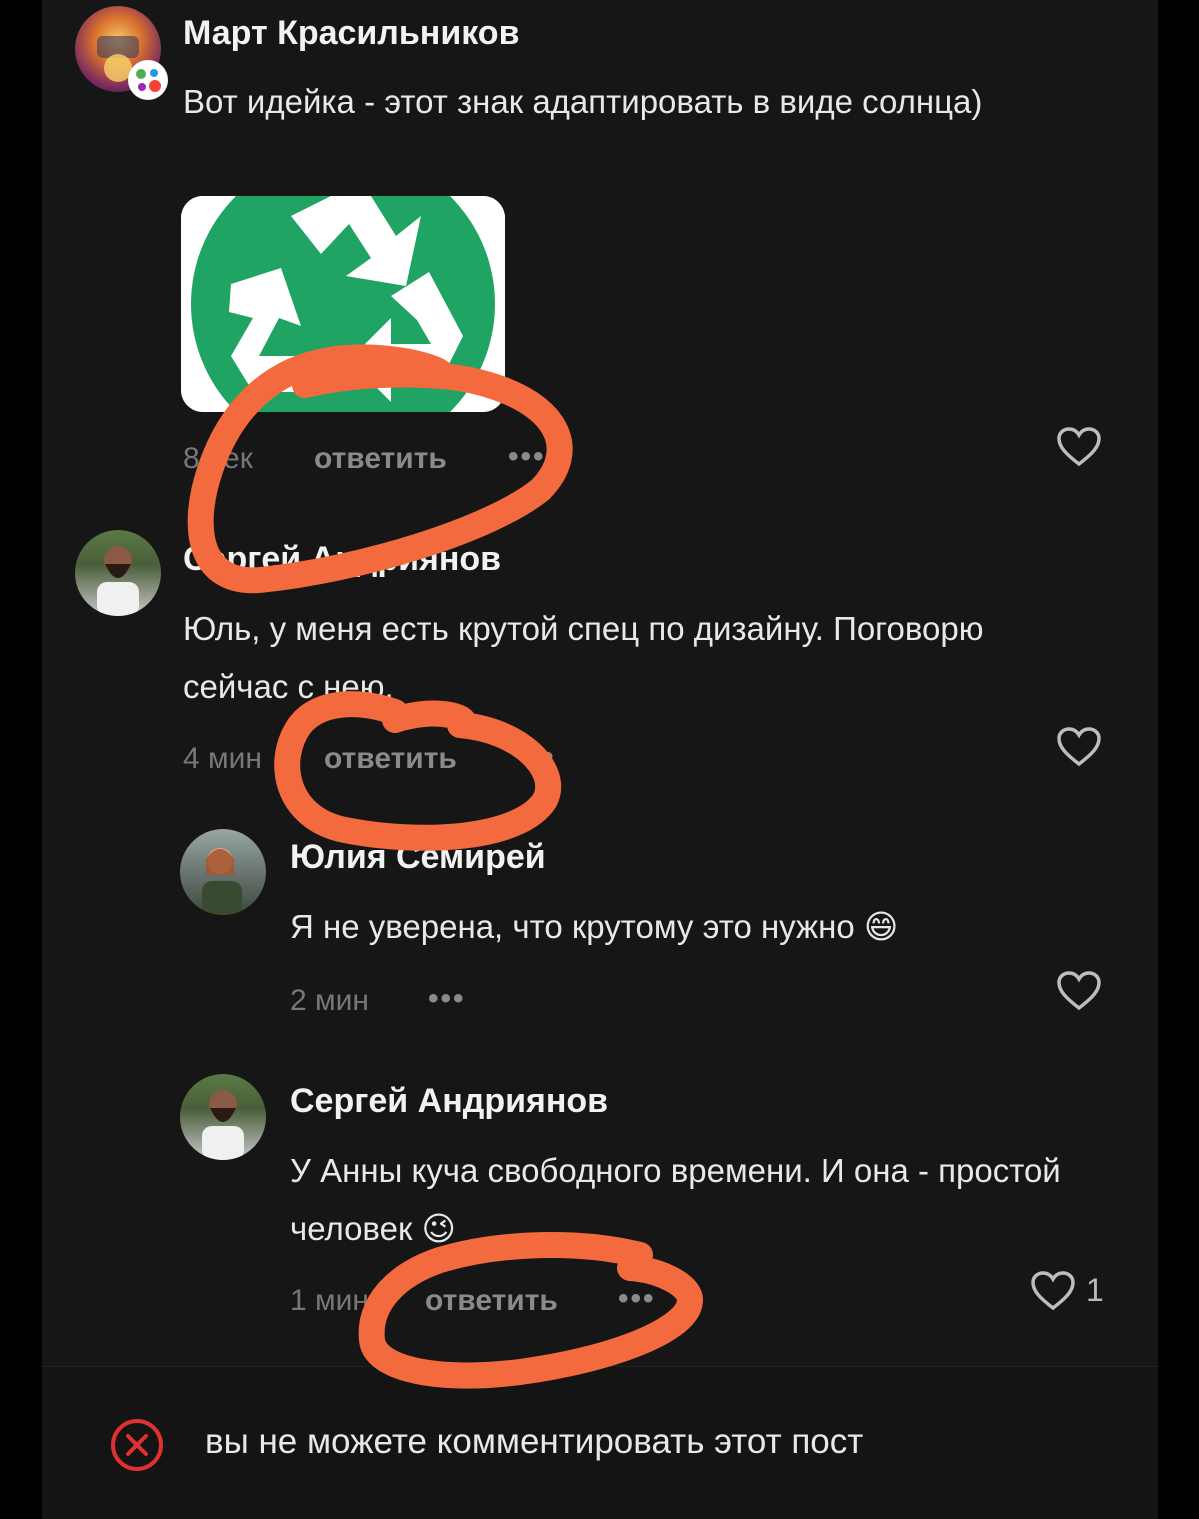  Describe the element at coordinates (329, 1300) in the screenshot. I see `comment-time: 1 мин` at that location.